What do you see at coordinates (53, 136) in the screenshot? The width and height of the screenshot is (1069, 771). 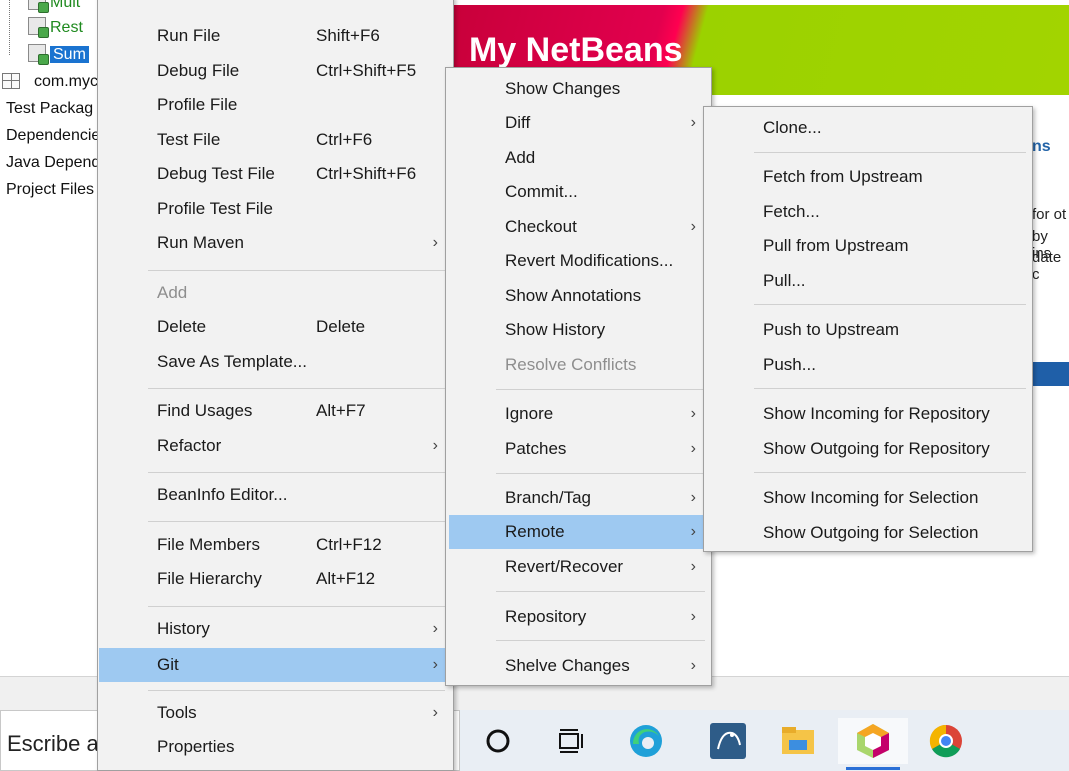 I see `tree-item-dependencies: Dependencie` at bounding box center [53, 136].